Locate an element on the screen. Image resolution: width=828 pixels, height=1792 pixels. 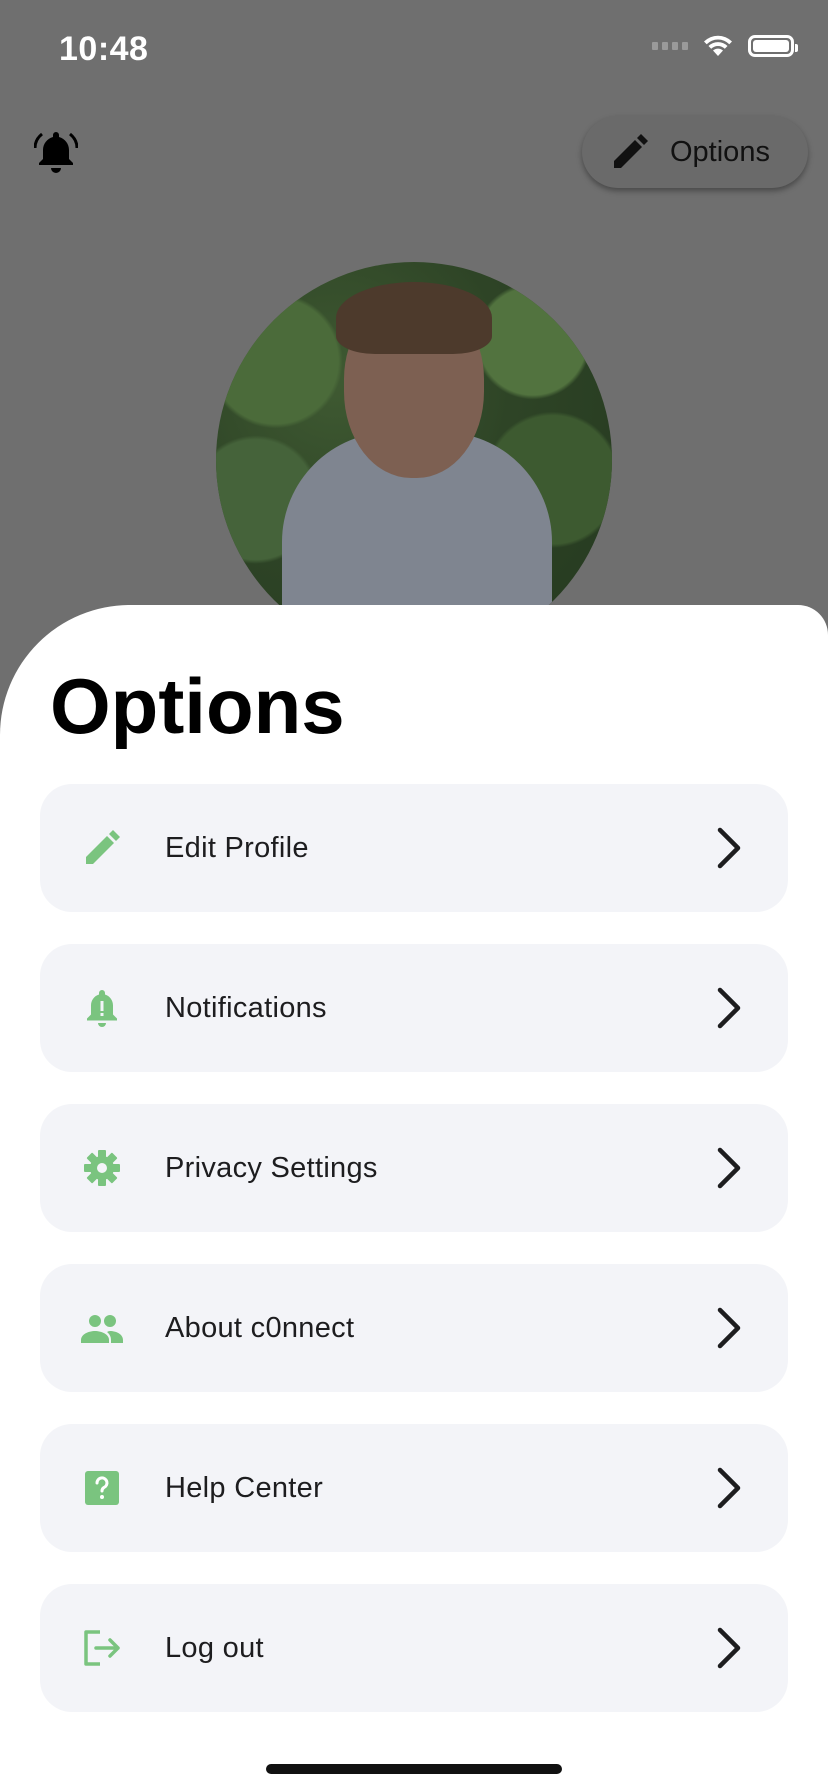
status-time: 10:48 is located at coordinates (104, 49).